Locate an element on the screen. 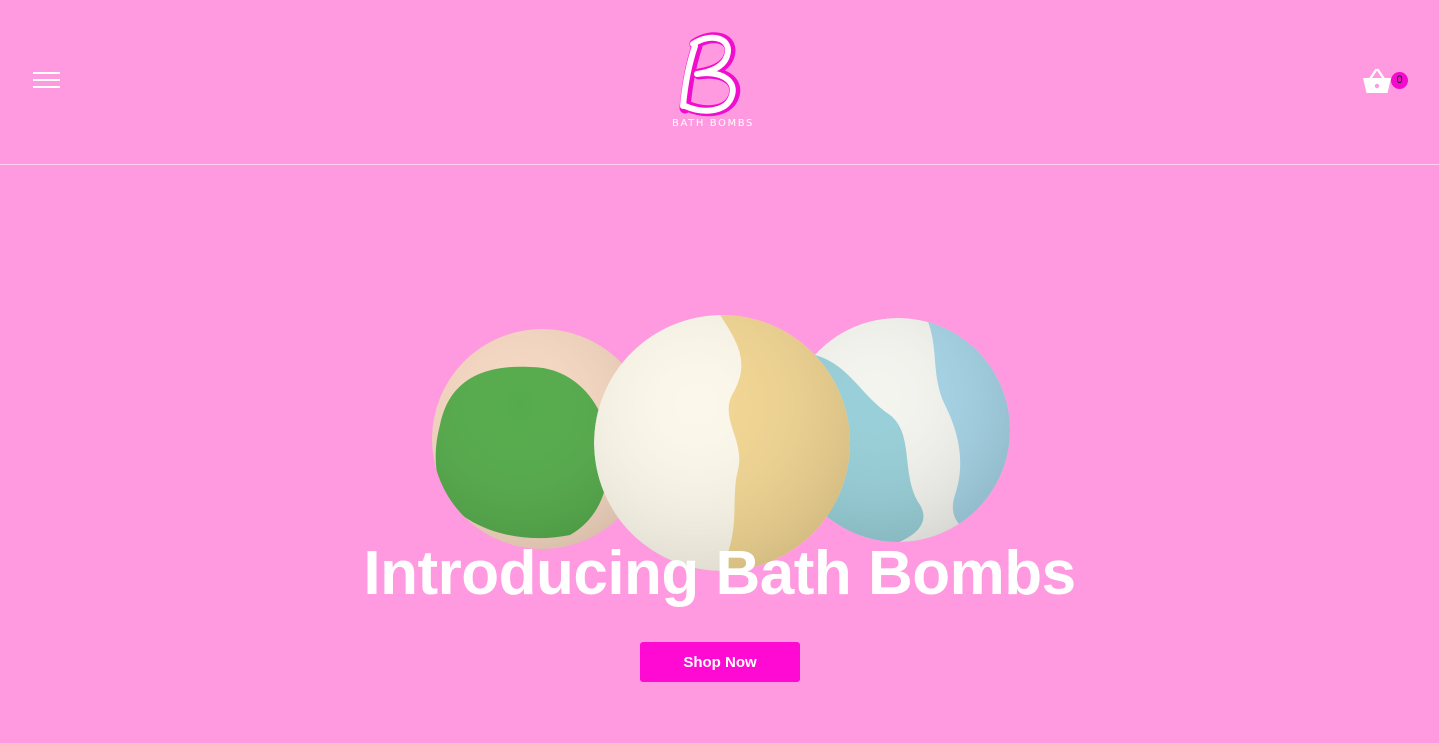 Image resolution: width=1439 pixels, height=743 pixels. logo-wordmark: BATH BOMBS is located at coordinates (713, 123).